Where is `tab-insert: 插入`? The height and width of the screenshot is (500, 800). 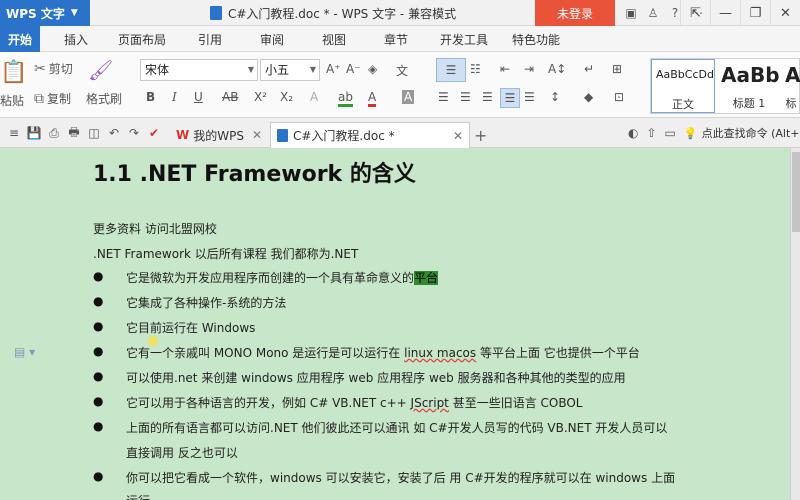 tab-insert: 插入 is located at coordinates (76, 39).